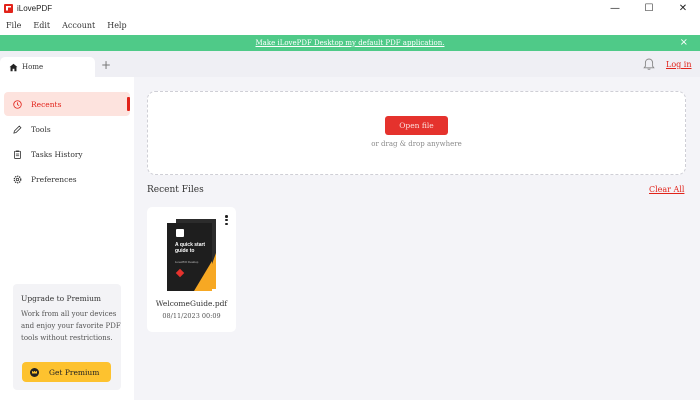 The image size is (700, 400). I want to click on sidebar-item-recents: Recents, so click(67, 104).